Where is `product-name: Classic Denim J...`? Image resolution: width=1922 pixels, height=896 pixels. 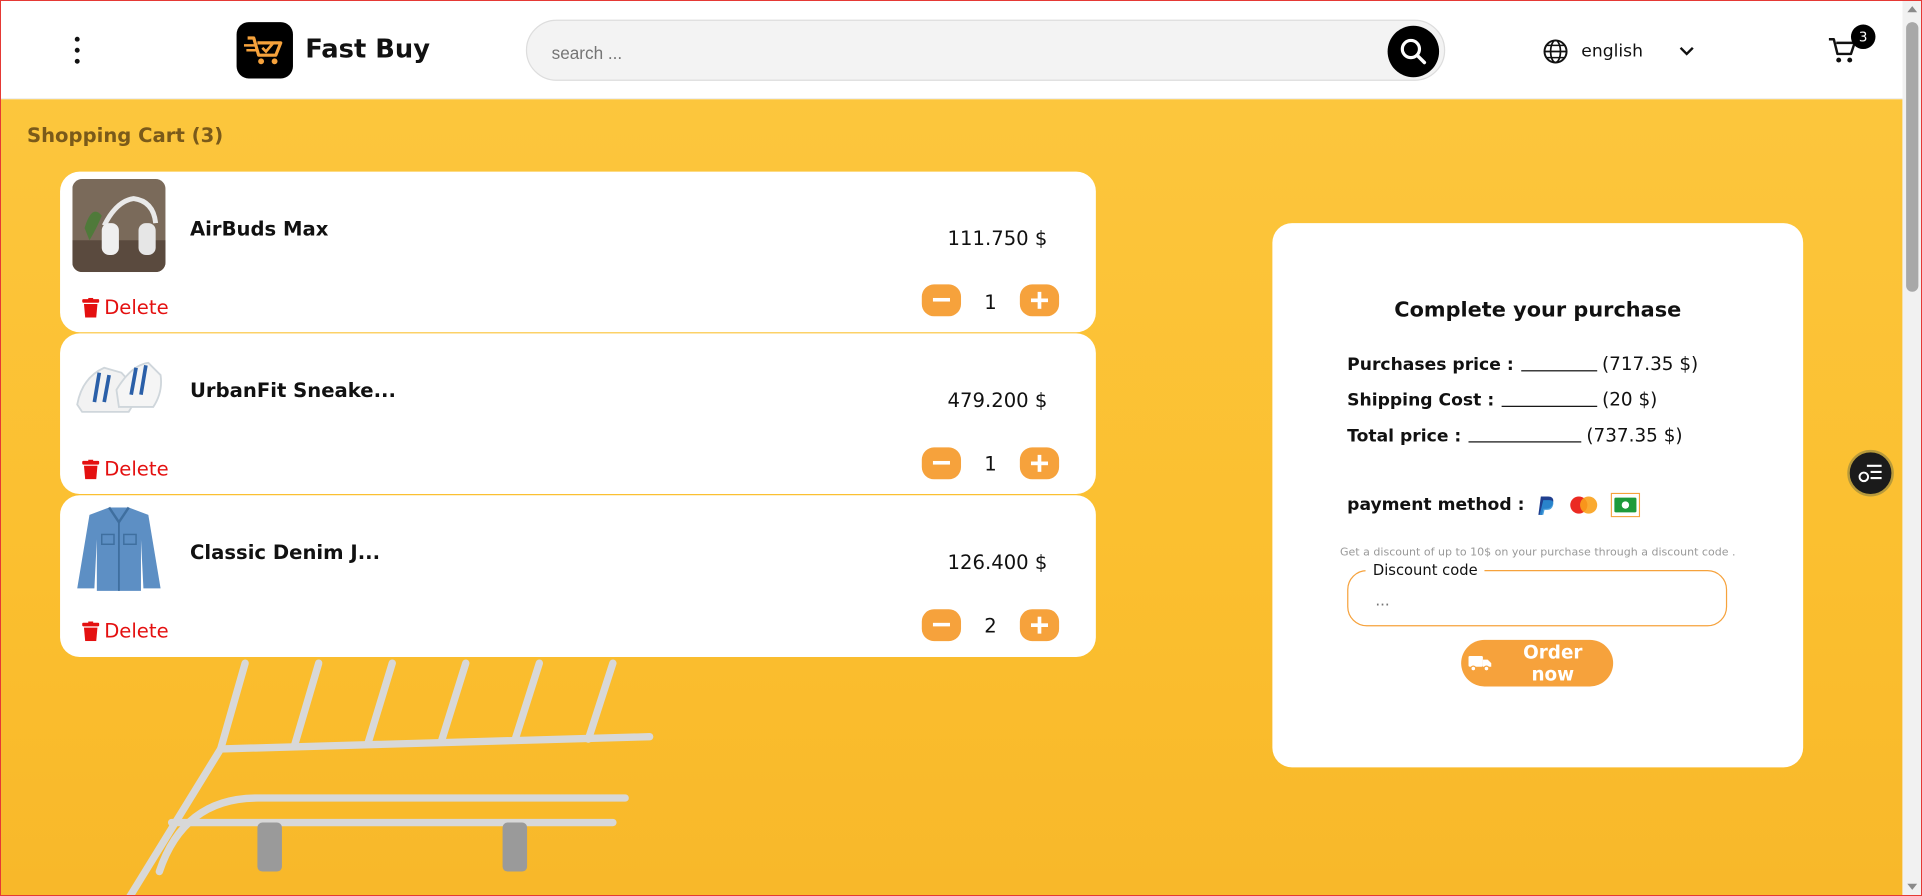
product-name: Classic Denim J... is located at coordinates (285, 552).